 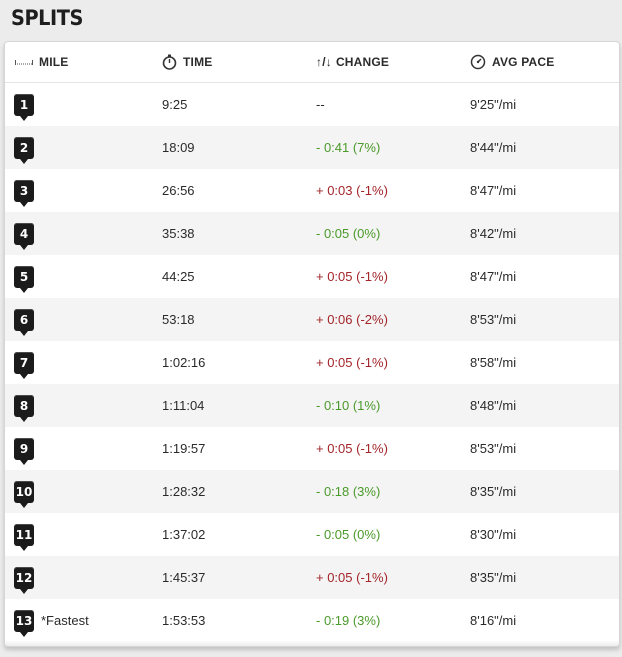 I want to click on table-row: 12 1:45:37 + 0:05 (-1%) 8'35"/mi, so click(x=312, y=577).